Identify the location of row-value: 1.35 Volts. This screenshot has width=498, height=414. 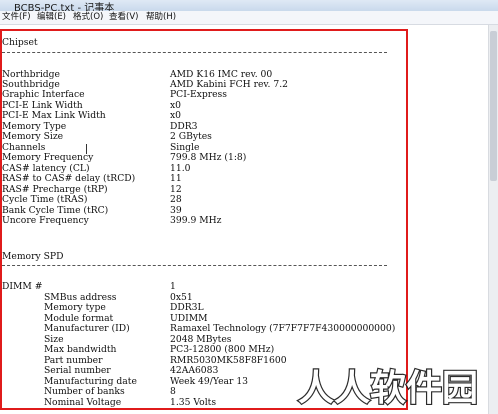
(193, 402).